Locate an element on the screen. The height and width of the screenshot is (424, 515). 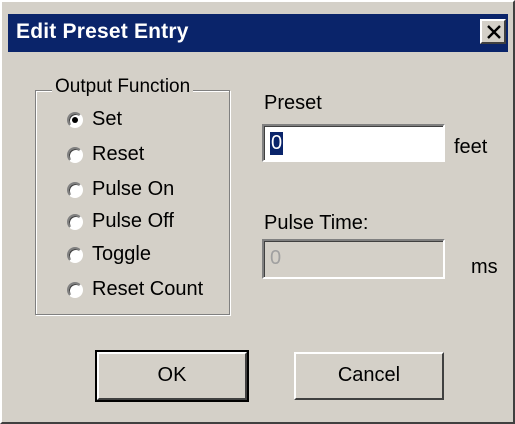
ok-button-label: OK is located at coordinates (172, 375).